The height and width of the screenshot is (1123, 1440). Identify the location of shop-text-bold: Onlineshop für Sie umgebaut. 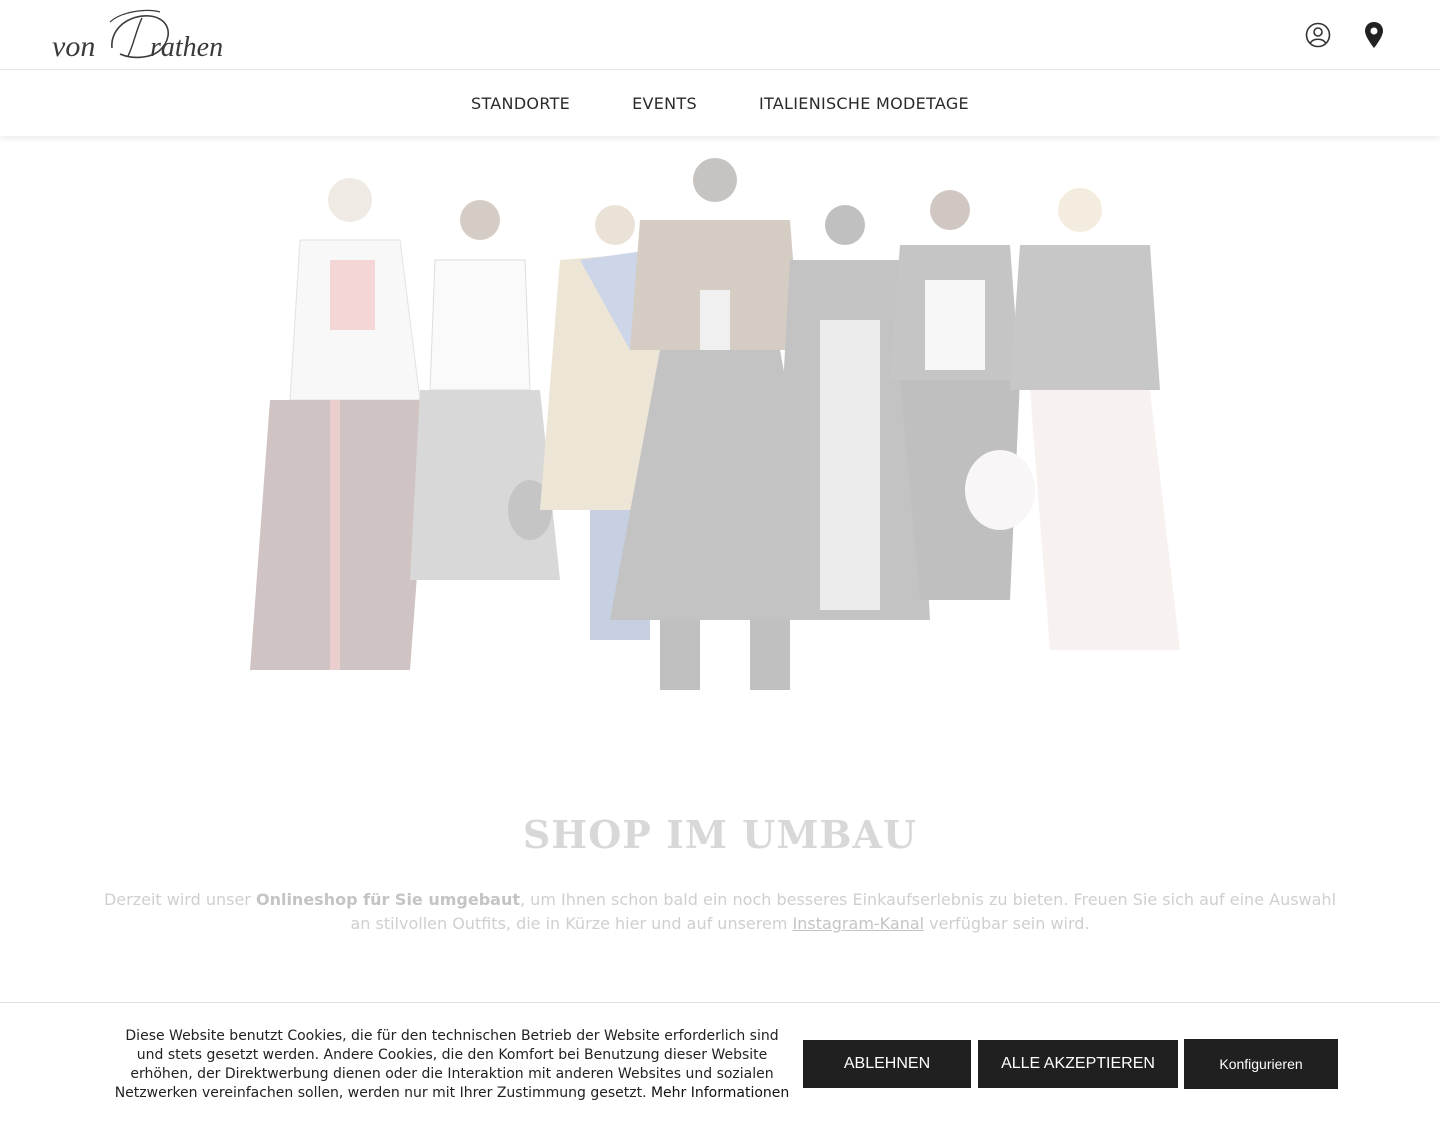
(387, 899).